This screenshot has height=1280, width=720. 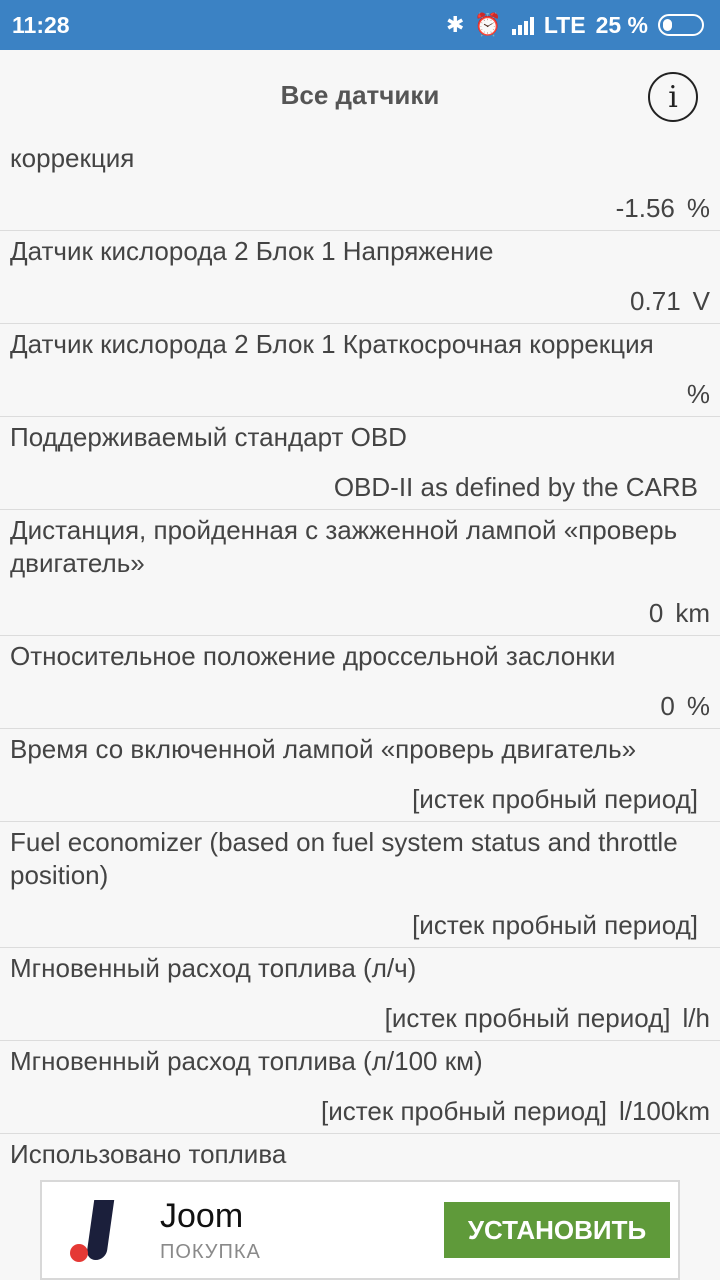 What do you see at coordinates (148, 1152) in the screenshot?
I see `sensor-label: Использовано топлива` at bounding box center [148, 1152].